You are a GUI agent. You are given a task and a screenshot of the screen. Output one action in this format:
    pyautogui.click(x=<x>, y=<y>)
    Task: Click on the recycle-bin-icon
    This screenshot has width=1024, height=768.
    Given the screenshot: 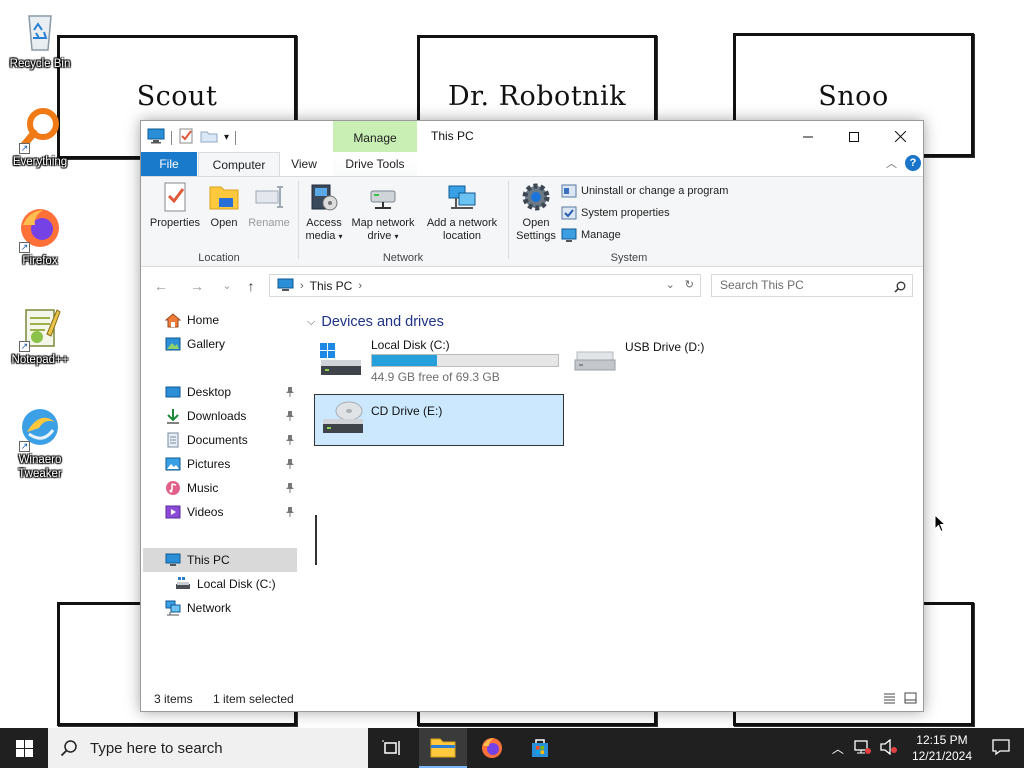 What is the action you would take?
    pyautogui.click(x=40, y=31)
    